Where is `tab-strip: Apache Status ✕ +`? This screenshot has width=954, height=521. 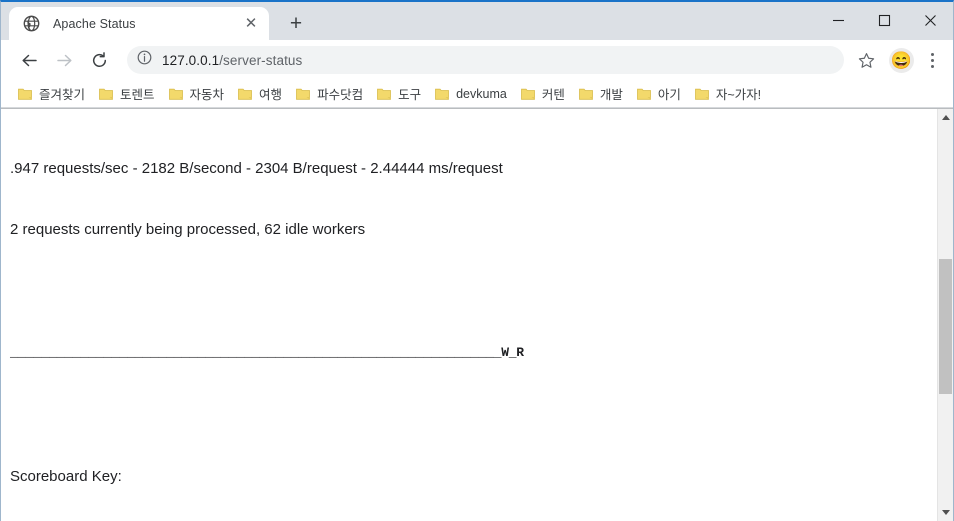
tab-strip: Apache Status ✕ + is located at coordinates (477, 21).